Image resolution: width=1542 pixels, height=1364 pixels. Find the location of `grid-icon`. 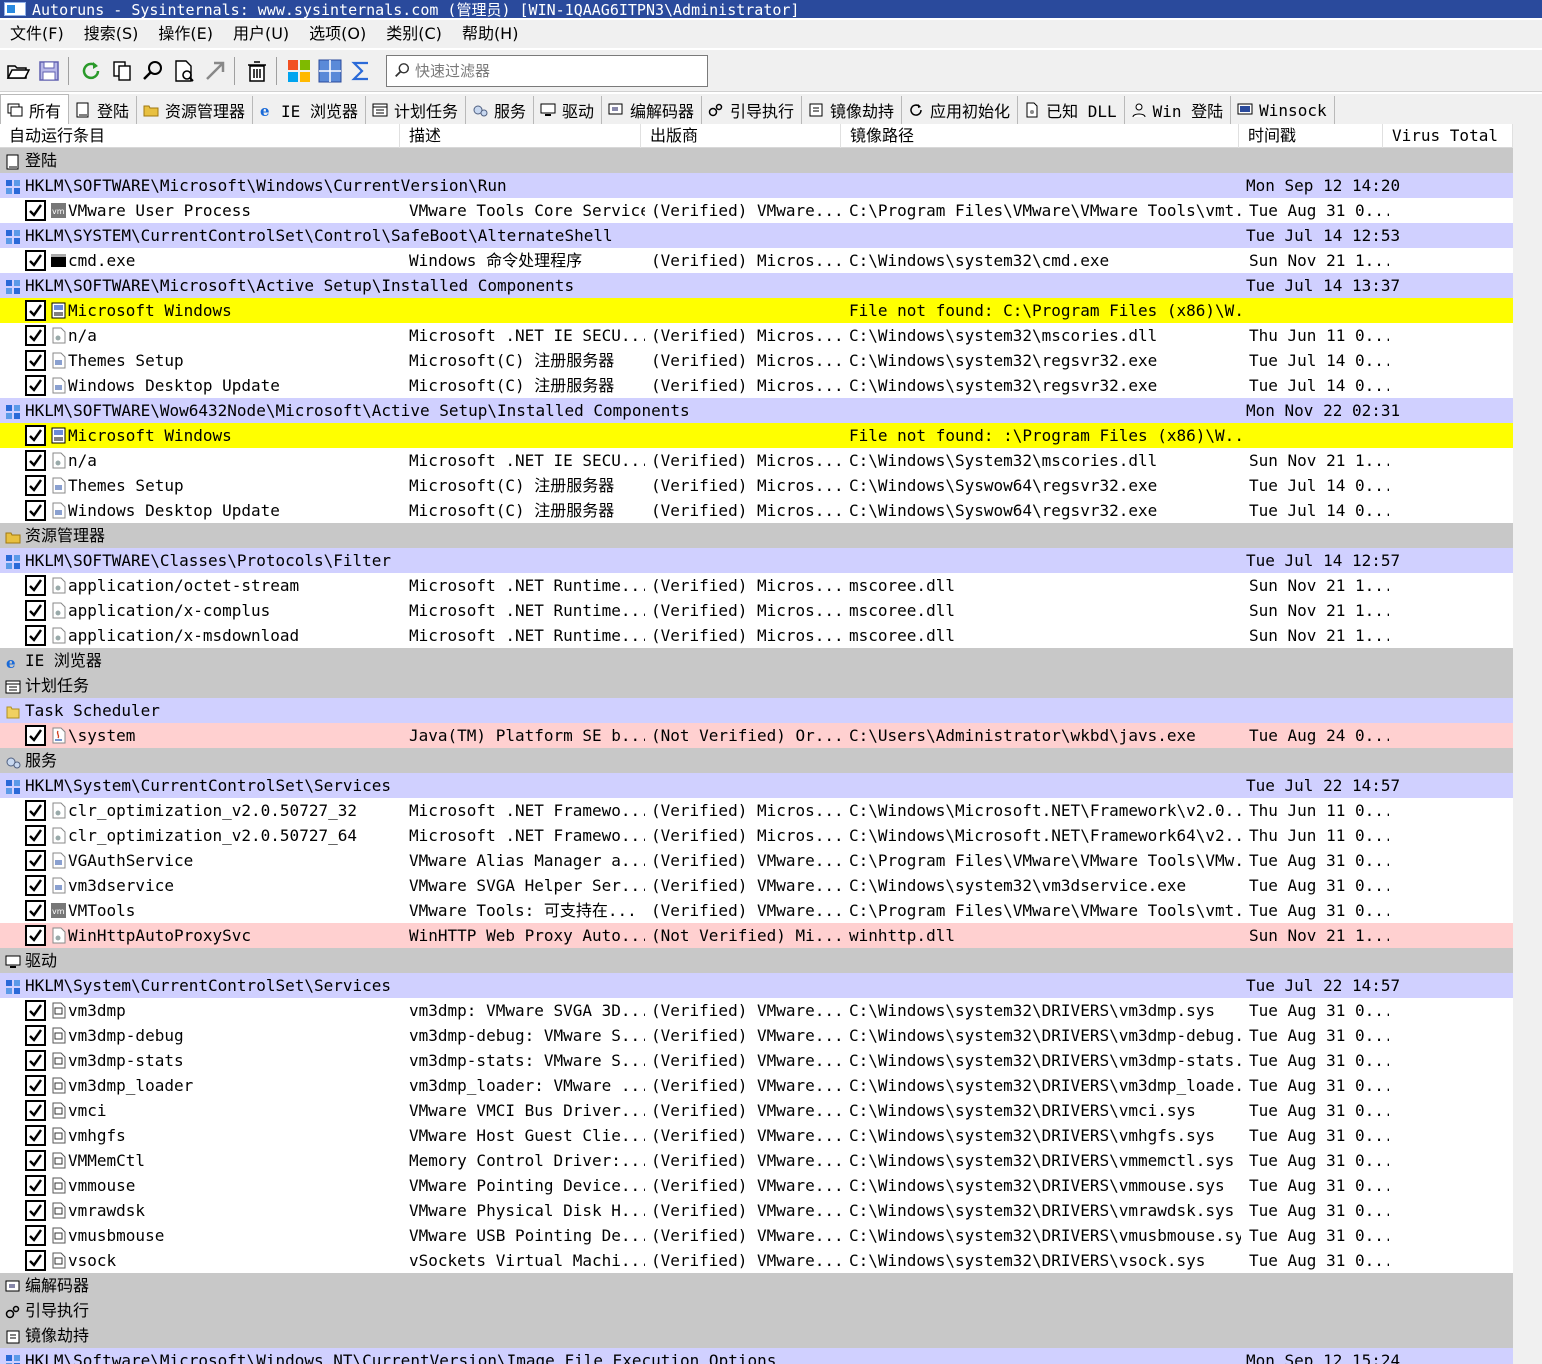

grid-icon is located at coordinates (330, 71).